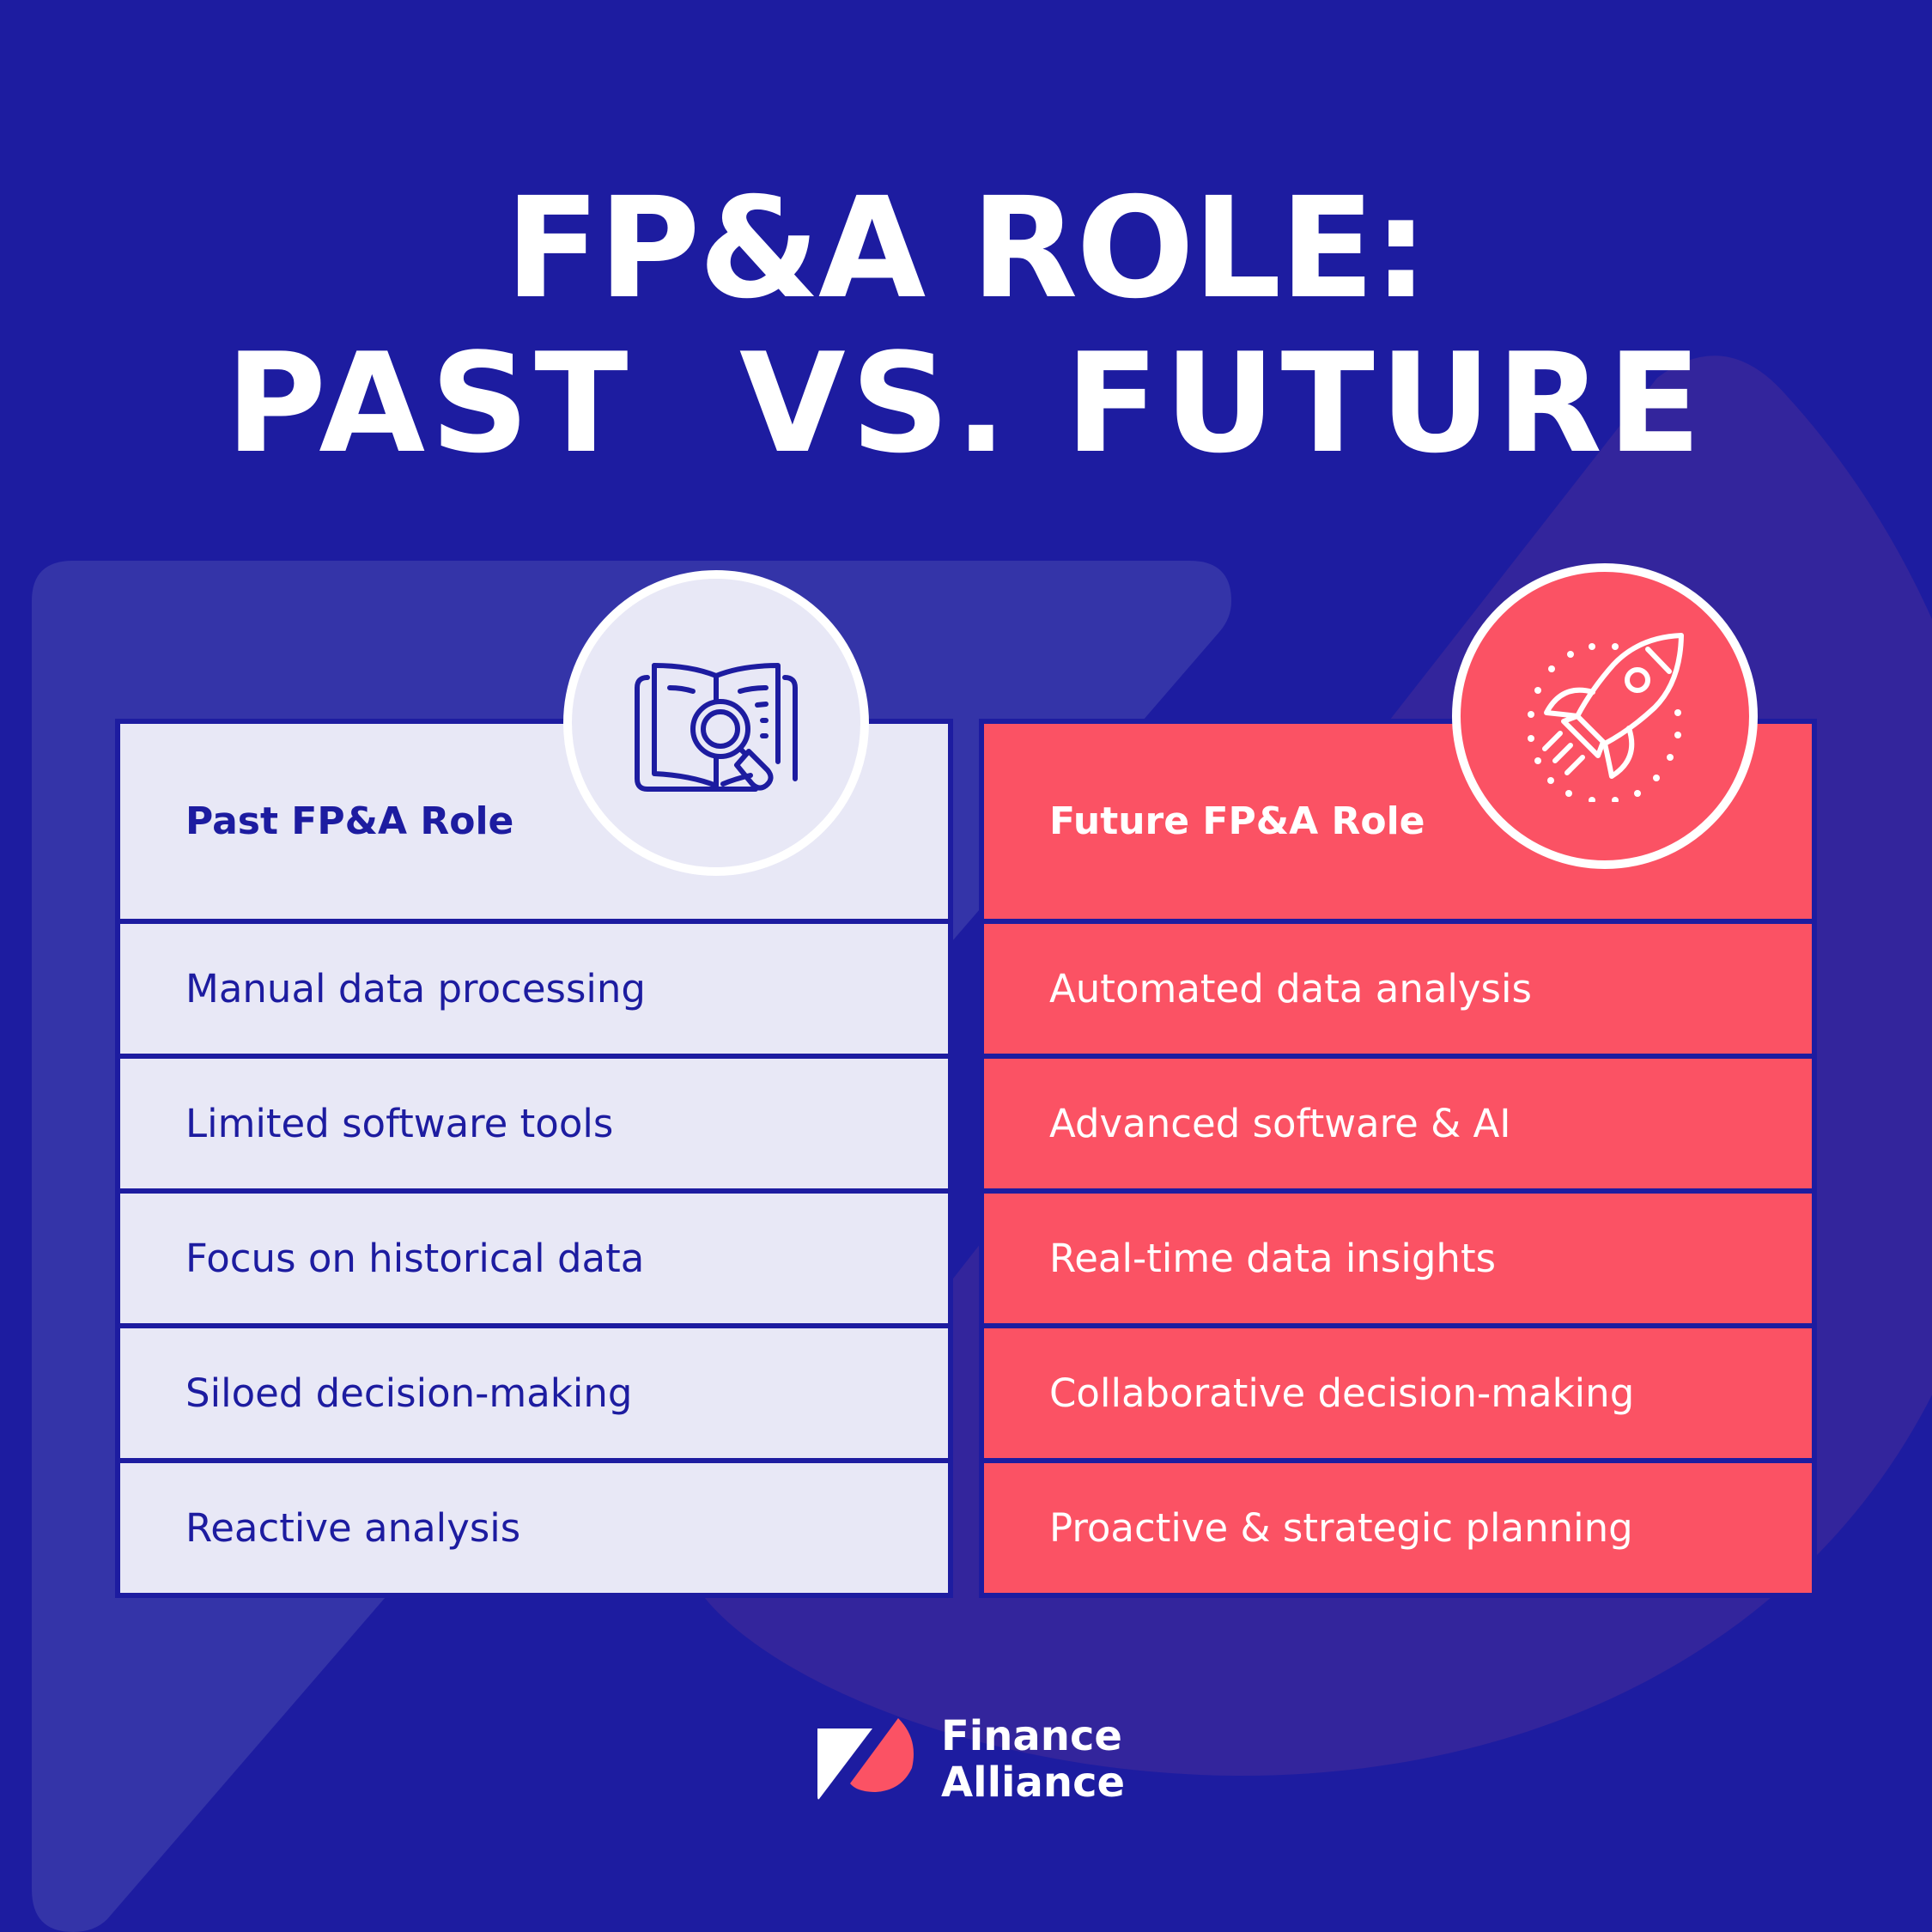 The width and height of the screenshot is (1932, 1932). Describe the element at coordinates (1273, 1258) in the screenshot. I see `future-item: Real-time data insights` at that location.